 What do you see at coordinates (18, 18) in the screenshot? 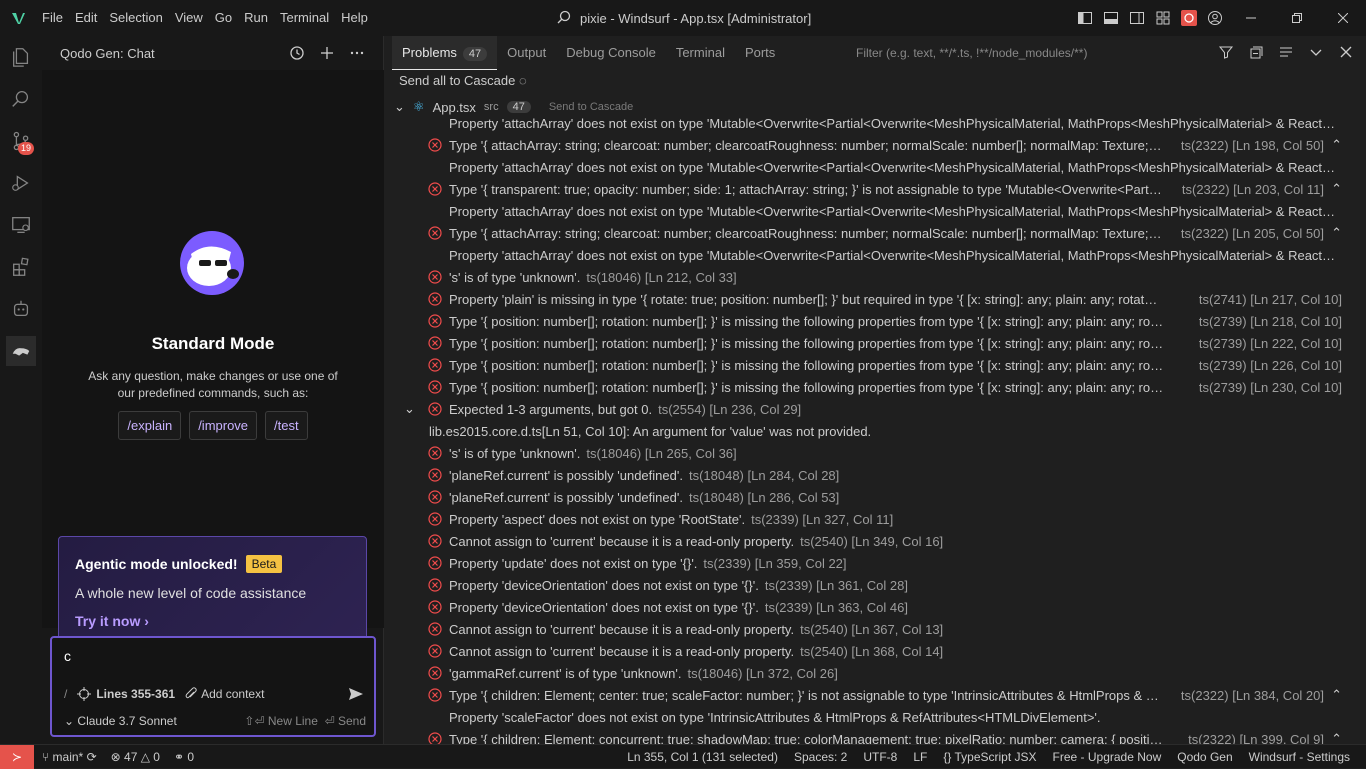
I see `windsurf-logo-icon` at bounding box center [18, 18].